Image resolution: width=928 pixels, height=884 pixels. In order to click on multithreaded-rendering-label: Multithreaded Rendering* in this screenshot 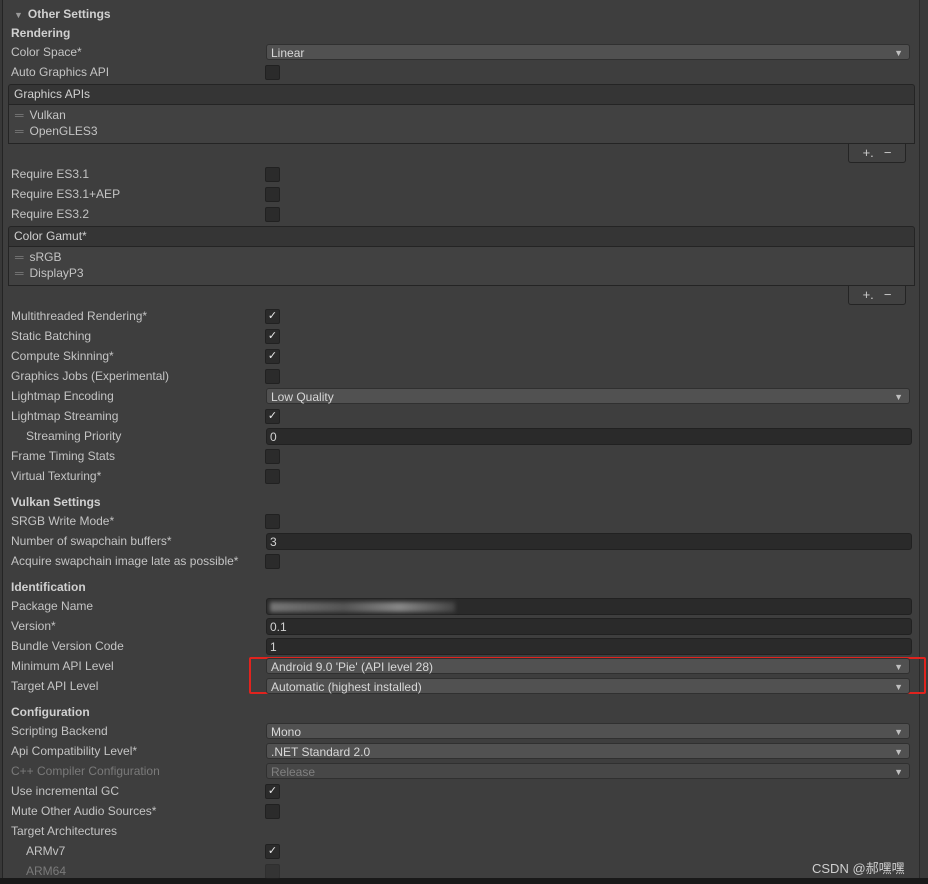, I will do `click(79, 316)`.